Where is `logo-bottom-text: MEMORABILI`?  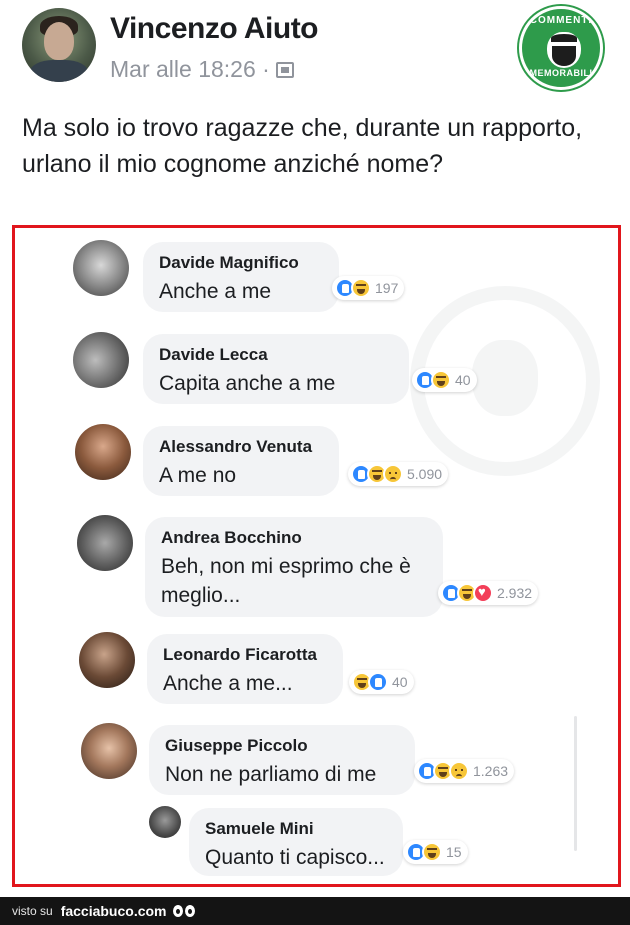
logo-bottom-text: MEMORABILI is located at coordinates (561, 73).